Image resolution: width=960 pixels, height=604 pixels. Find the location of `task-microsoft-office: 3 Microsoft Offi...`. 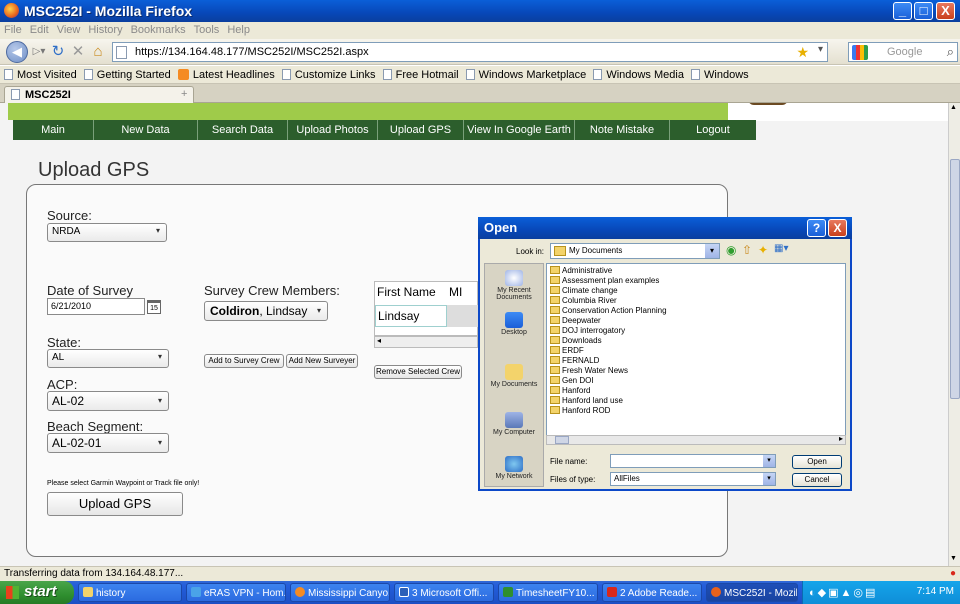

task-microsoft-office: 3 Microsoft Offi... is located at coordinates (444, 592).